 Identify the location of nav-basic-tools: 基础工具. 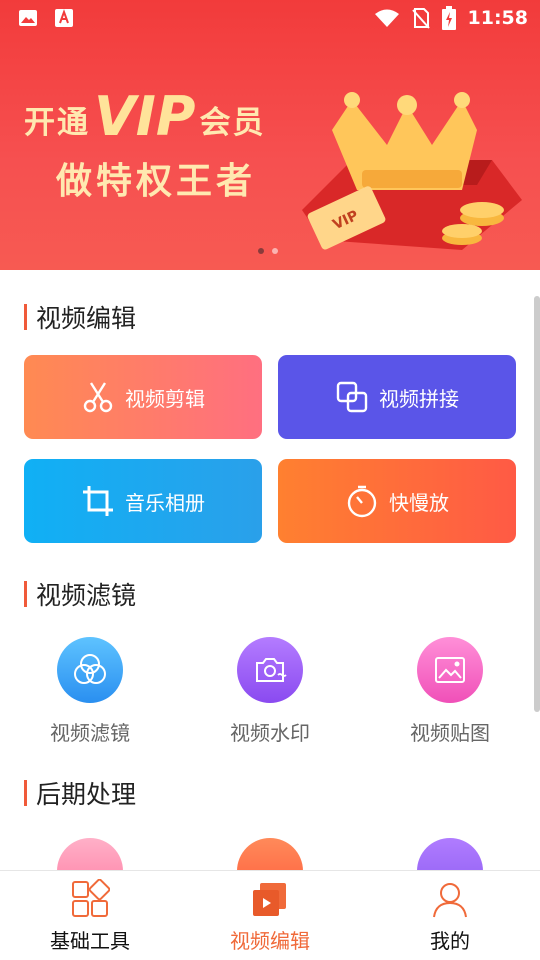
(90, 915).